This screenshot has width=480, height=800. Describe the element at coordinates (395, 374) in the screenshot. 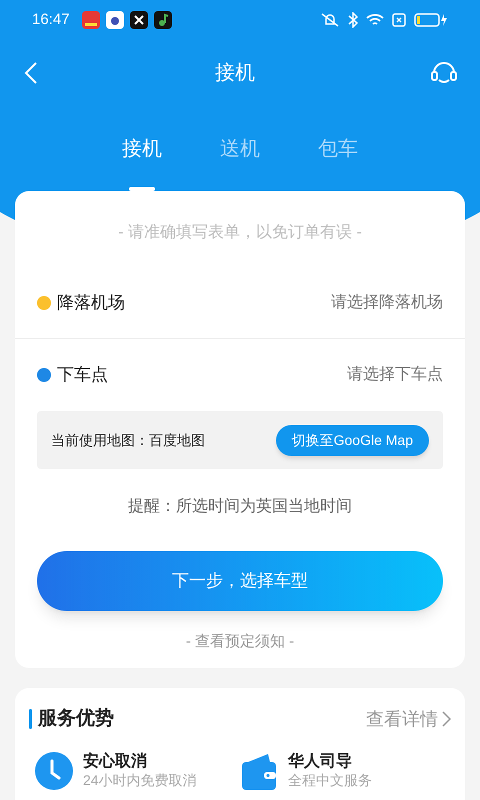

I see `location-placeholder: 请选择下车点` at that location.